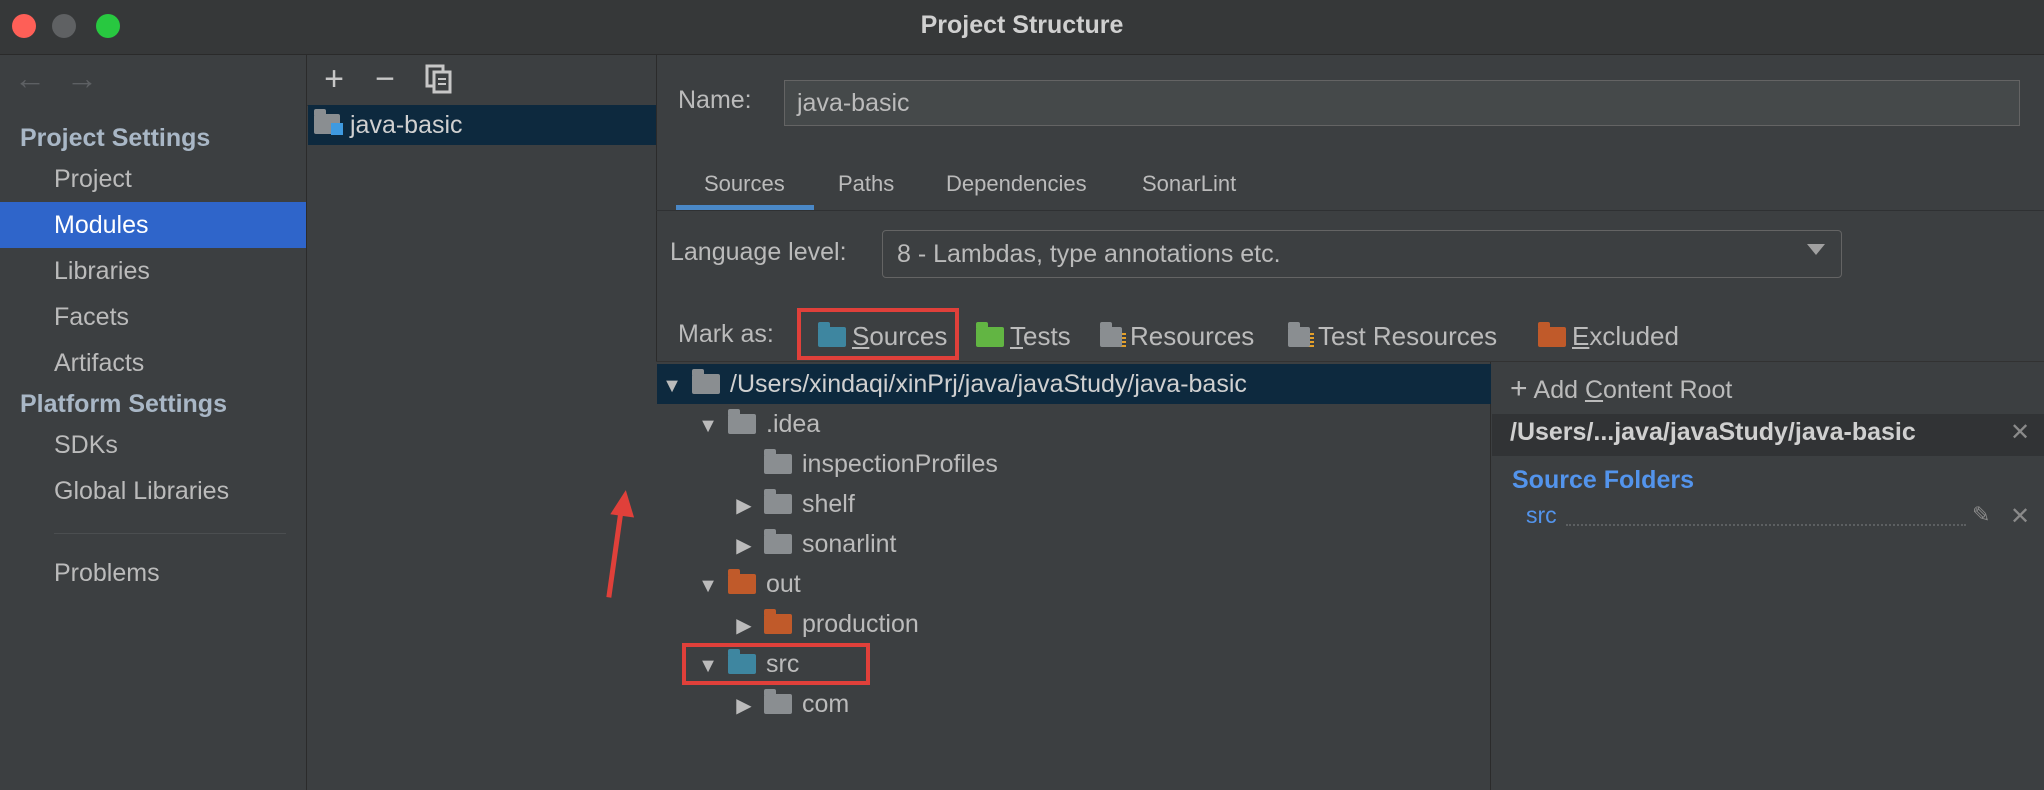 The height and width of the screenshot is (790, 2044). I want to click on sidebar-divider, so click(170, 533).